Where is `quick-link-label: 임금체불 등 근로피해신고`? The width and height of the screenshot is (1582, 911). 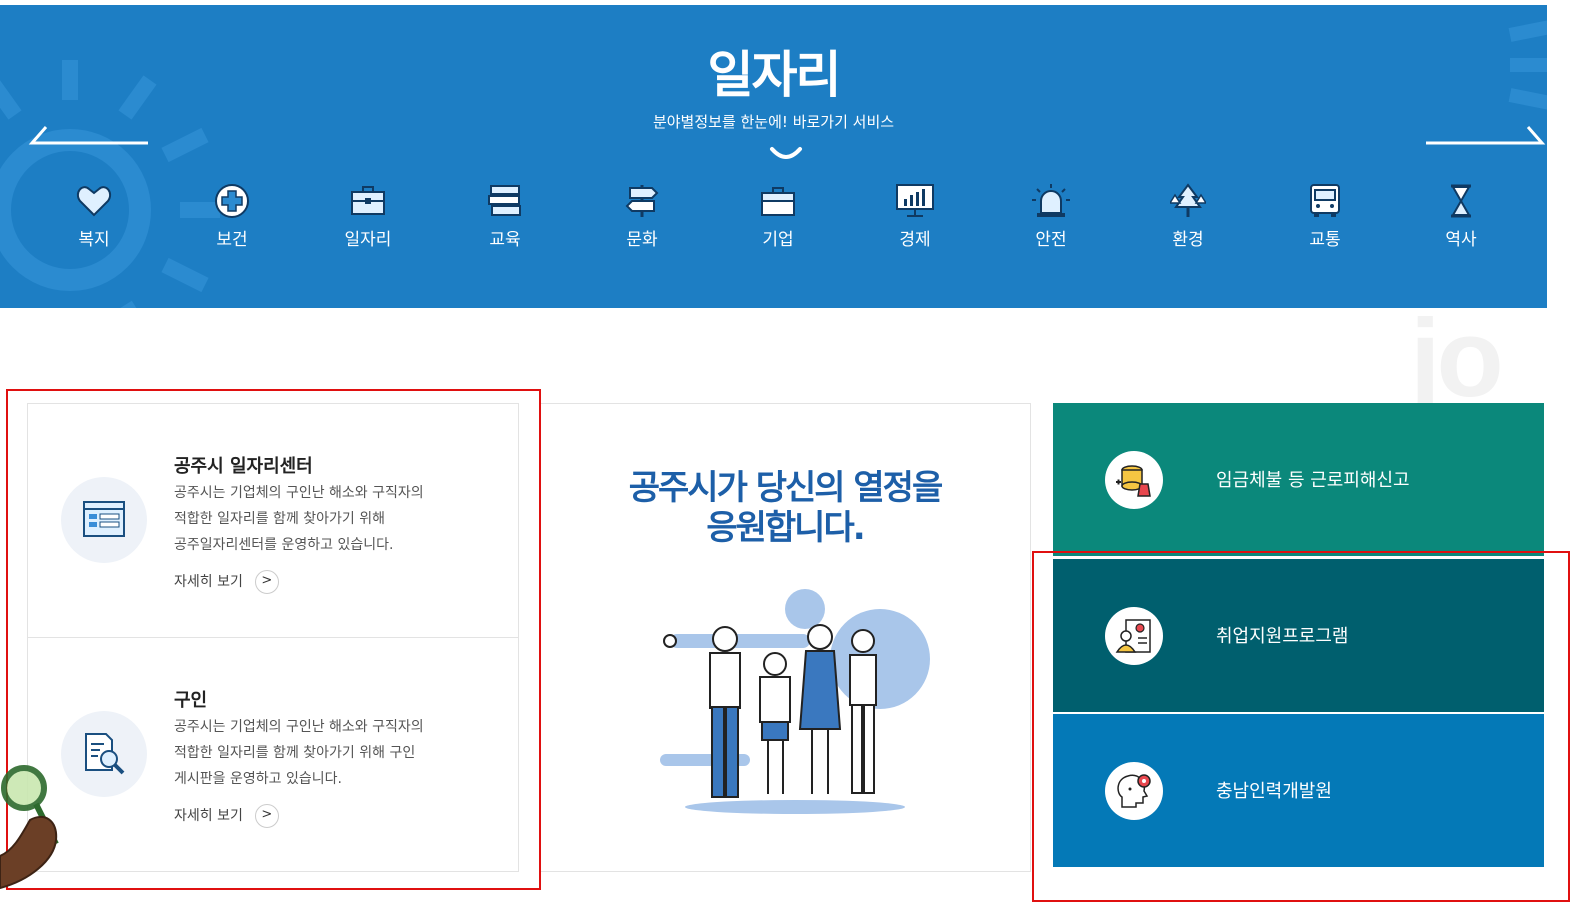 quick-link-label: 임금체불 등 근로피해신고 is located at coordinates (1313, 480).